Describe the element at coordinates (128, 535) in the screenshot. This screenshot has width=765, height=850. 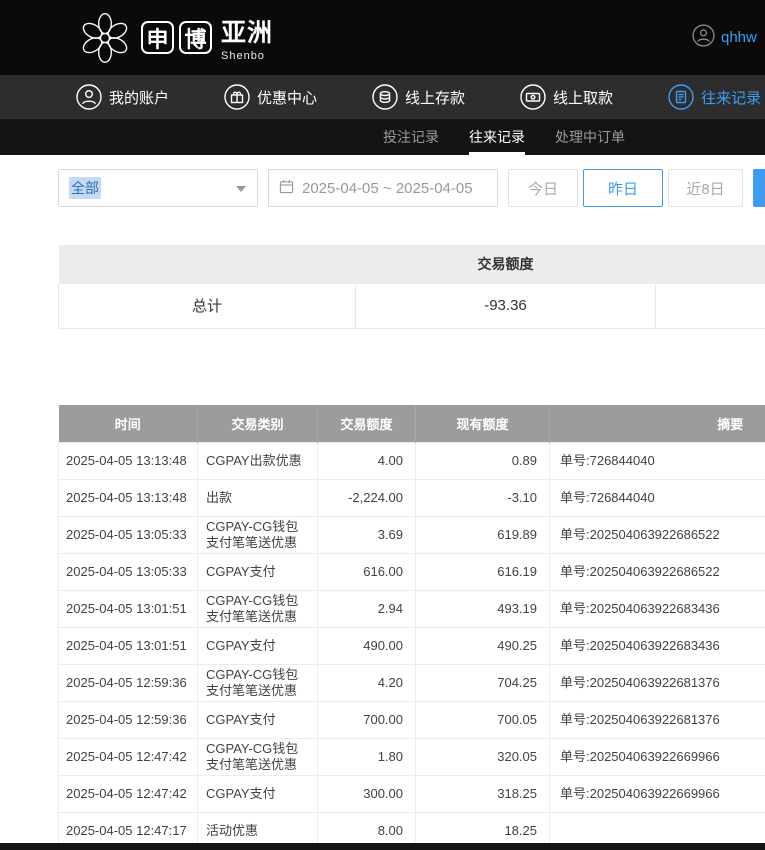
I see `cell-time: 2025-04-05 13:05:33` at that location.